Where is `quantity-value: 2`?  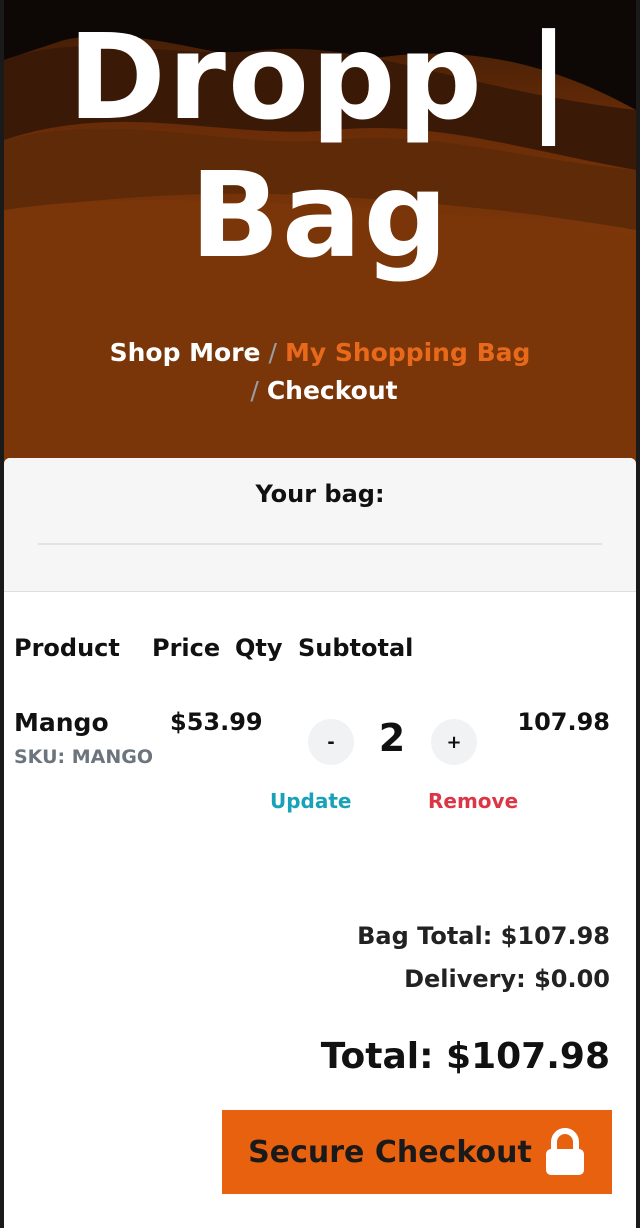 quantity-value: 2 is located at coordinates (392, 738).